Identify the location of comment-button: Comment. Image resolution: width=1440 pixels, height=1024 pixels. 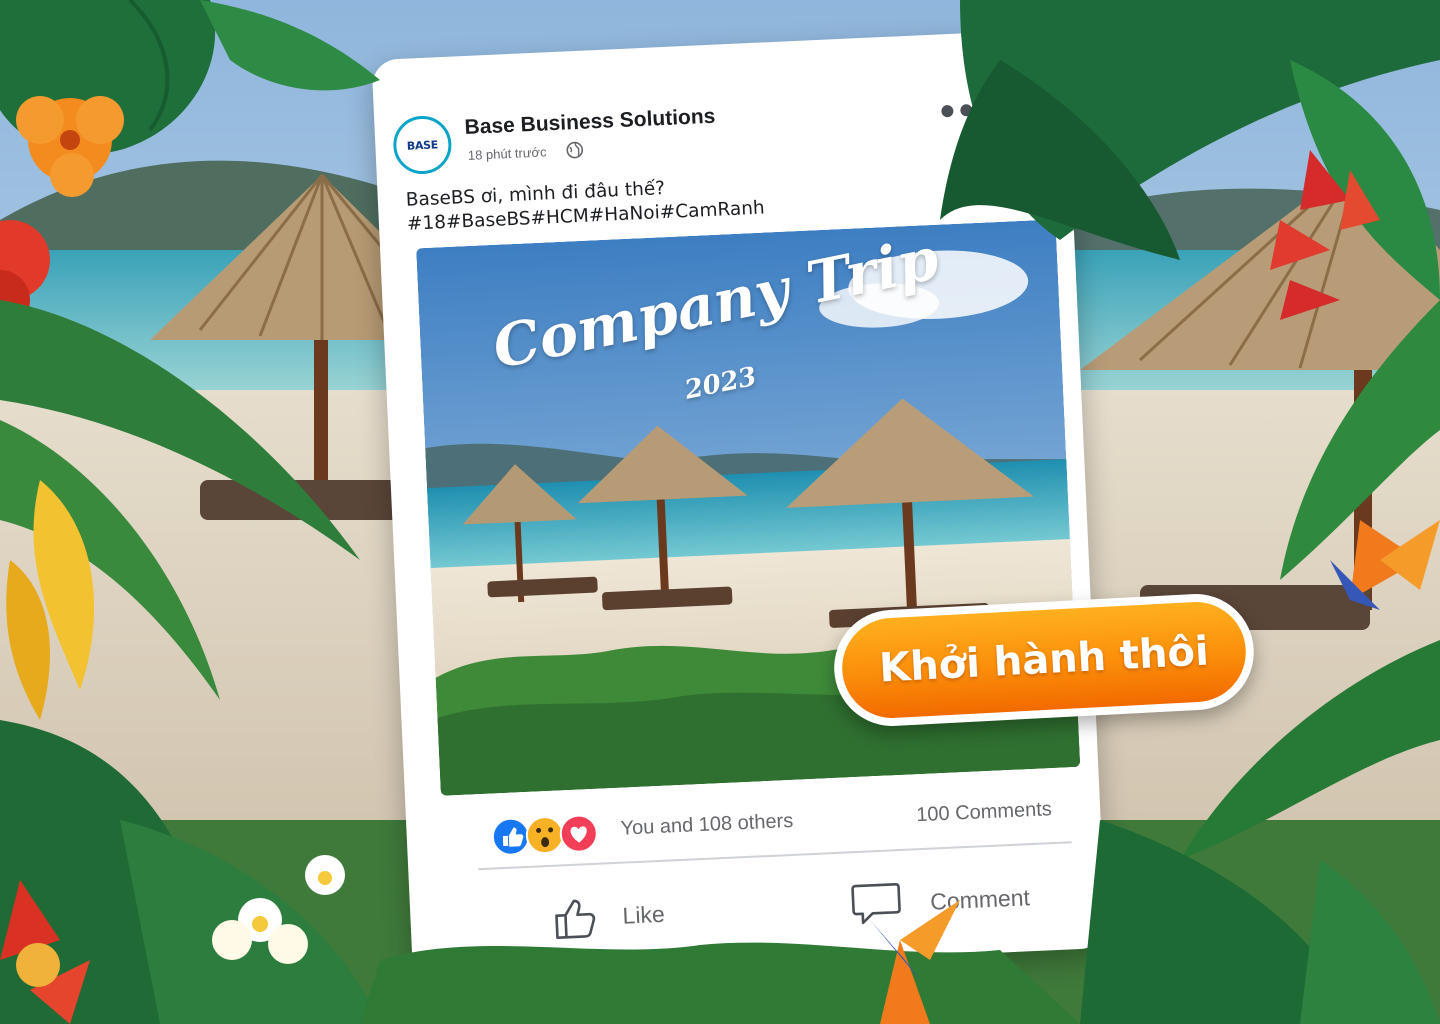
(960, 900).